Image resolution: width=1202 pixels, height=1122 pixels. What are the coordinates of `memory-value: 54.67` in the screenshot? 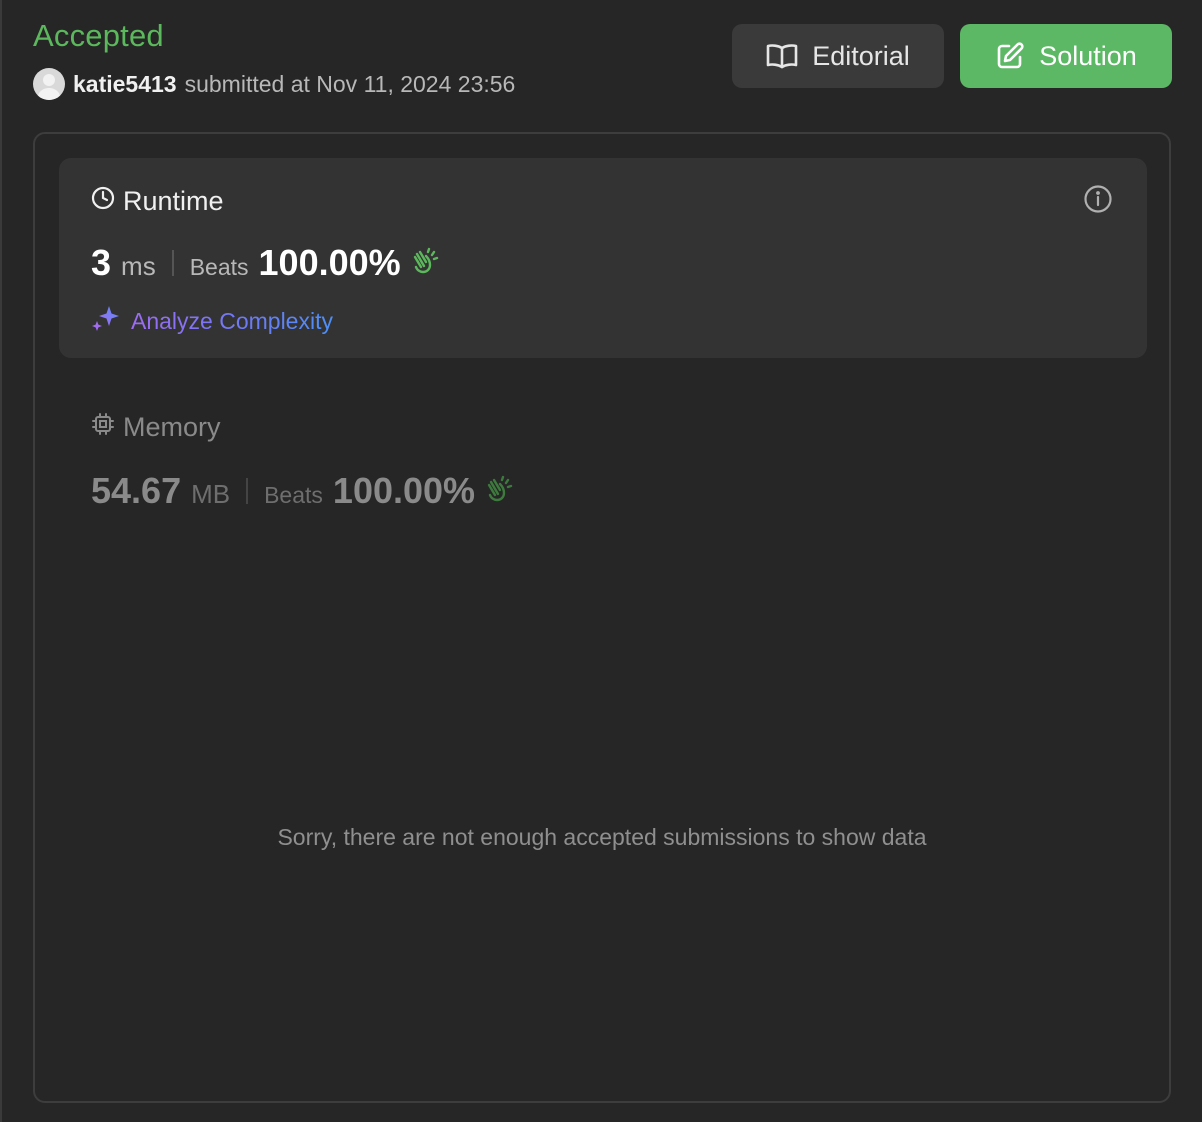 It's located at (136, 490).